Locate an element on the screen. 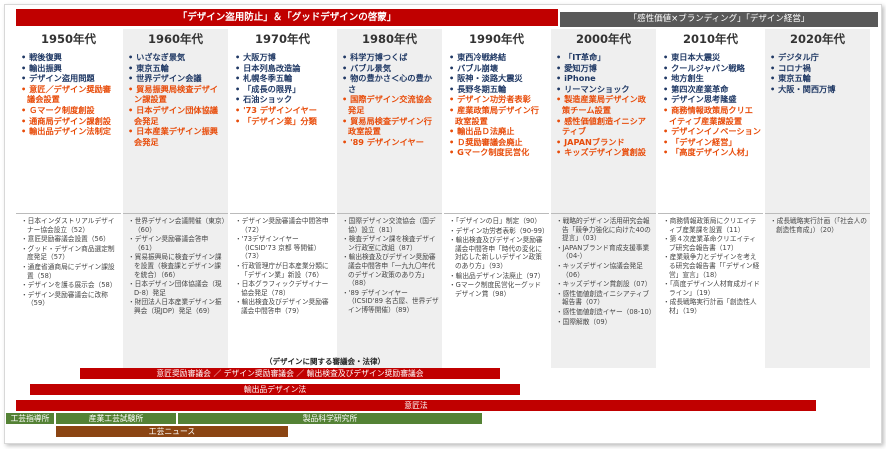  event-item: • 通商局デザイン課創設 is located at coordinates (66, 120).